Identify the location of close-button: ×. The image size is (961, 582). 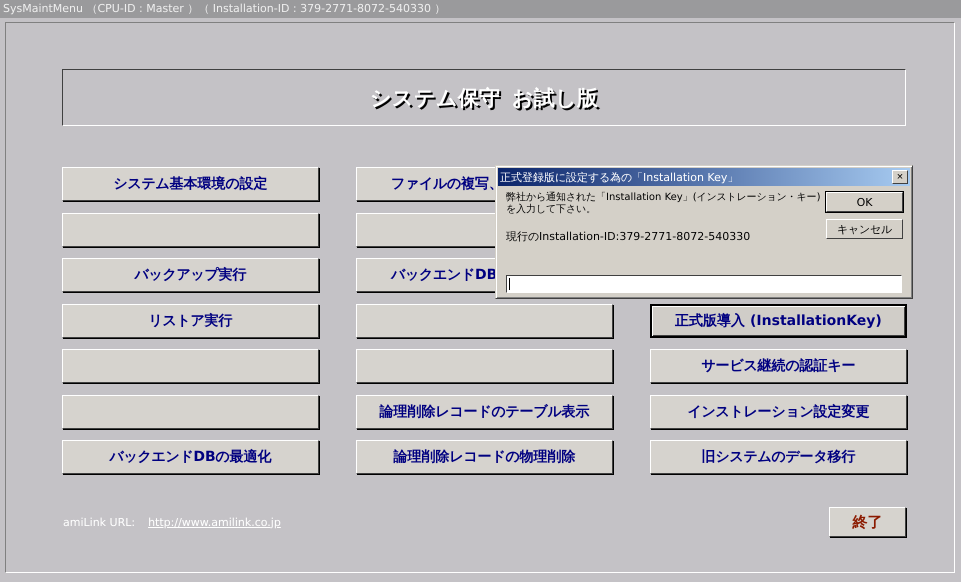
(900, 177).